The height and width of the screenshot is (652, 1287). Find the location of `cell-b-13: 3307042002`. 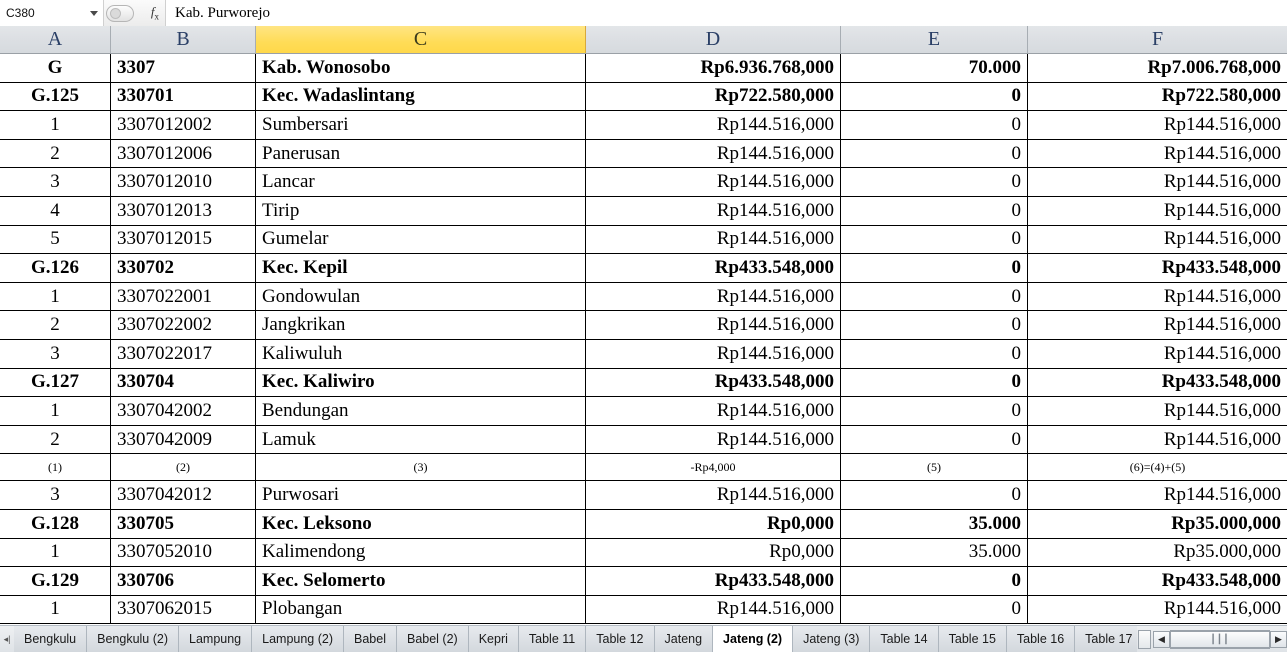

cell-b-13: 3307042002 is located at coordinates (183, 411).